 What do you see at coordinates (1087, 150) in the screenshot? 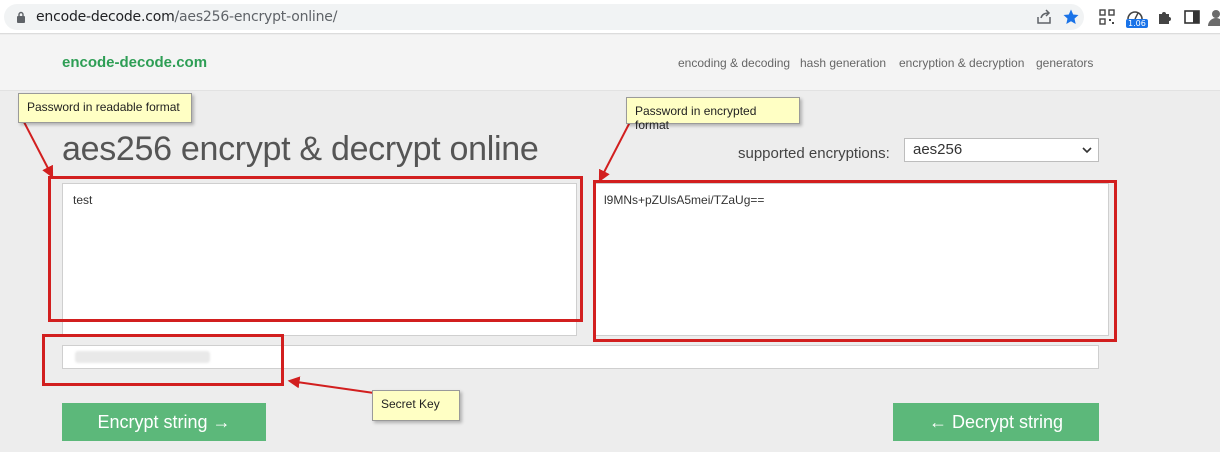
I see `chevron-down-icon` at bounding box center [1087, 150].